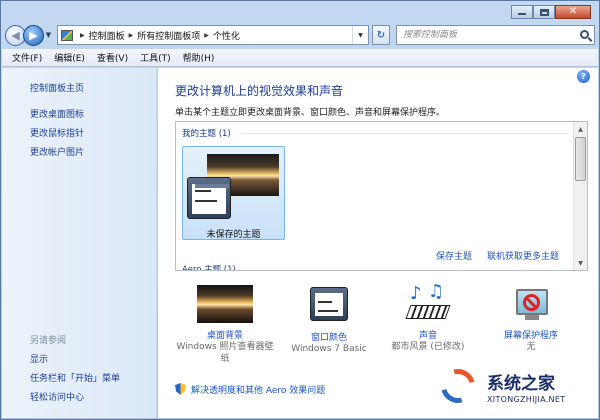  I want to click on see-also-heading: 另请参阅, so click(48, 341).